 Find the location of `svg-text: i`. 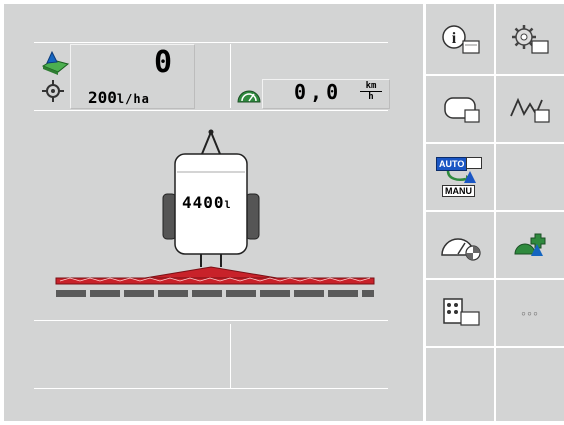

svg-text: i is located at coordinates (454, 38).